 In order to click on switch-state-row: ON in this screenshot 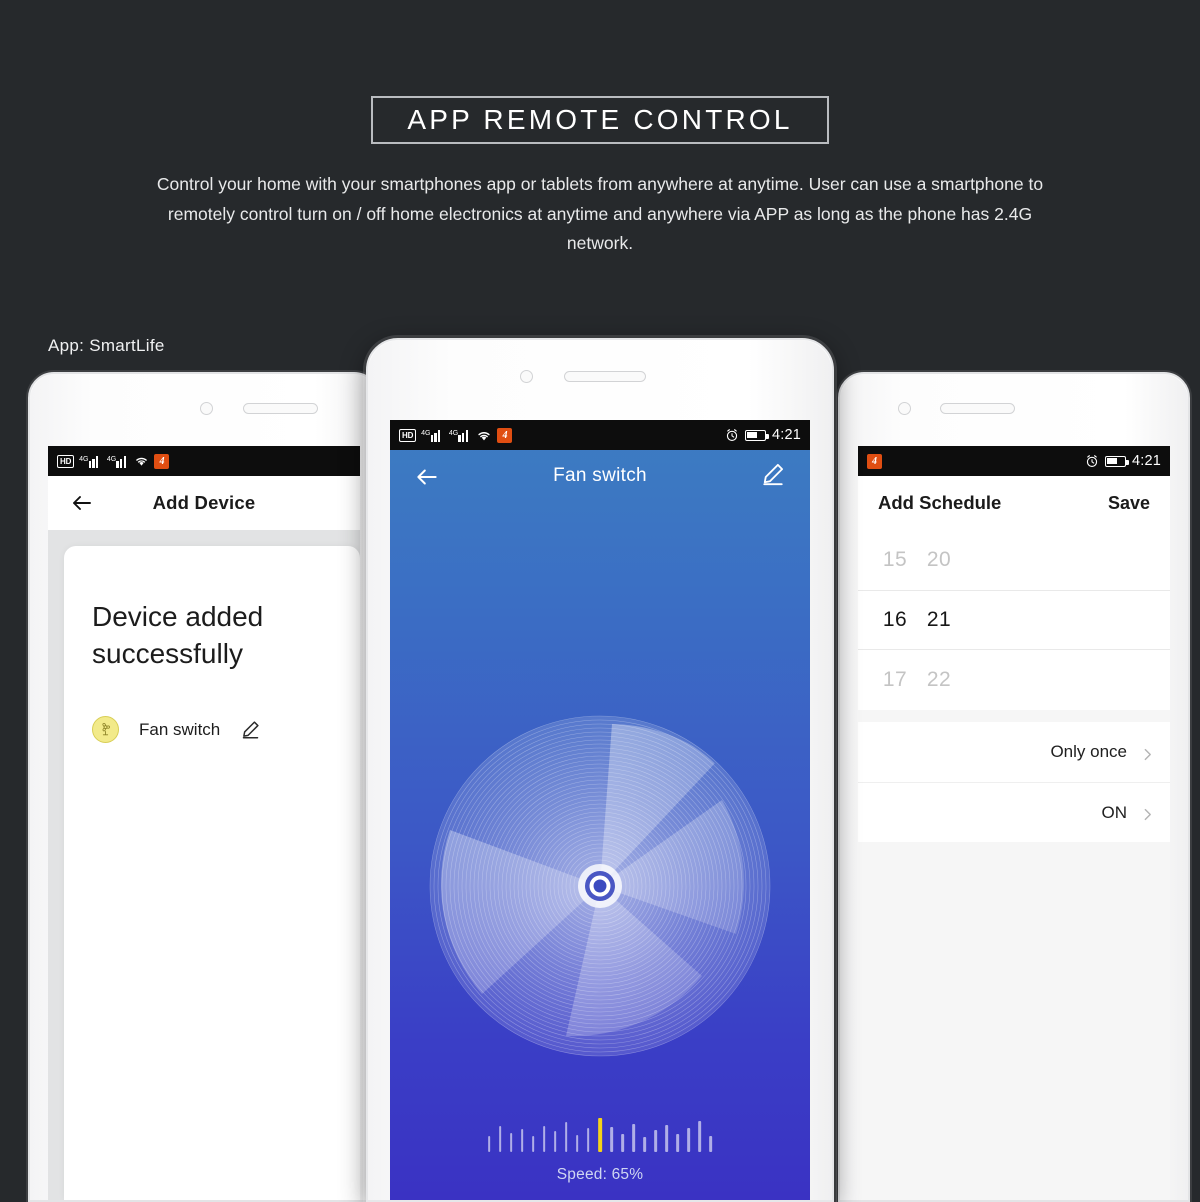, I will do `click(1014, 812)`.